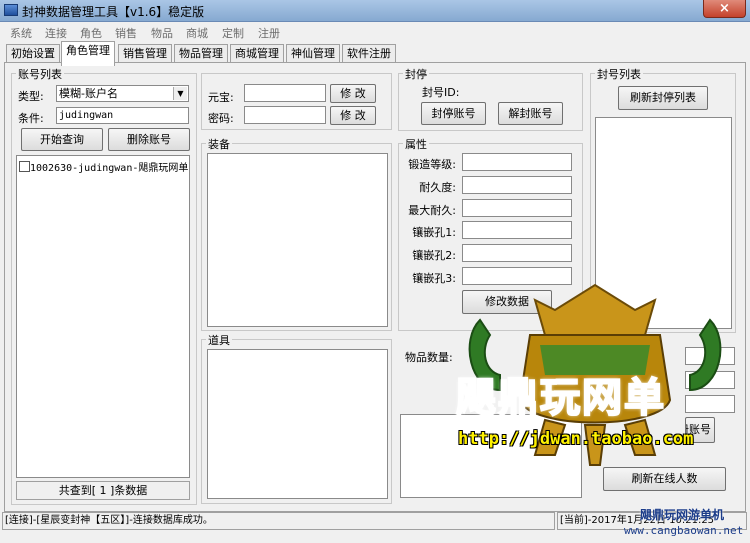 The height and width of the screenshot is (543, 750). I want to click on type-select-value: 模糊-账户名, so click(88, 93).